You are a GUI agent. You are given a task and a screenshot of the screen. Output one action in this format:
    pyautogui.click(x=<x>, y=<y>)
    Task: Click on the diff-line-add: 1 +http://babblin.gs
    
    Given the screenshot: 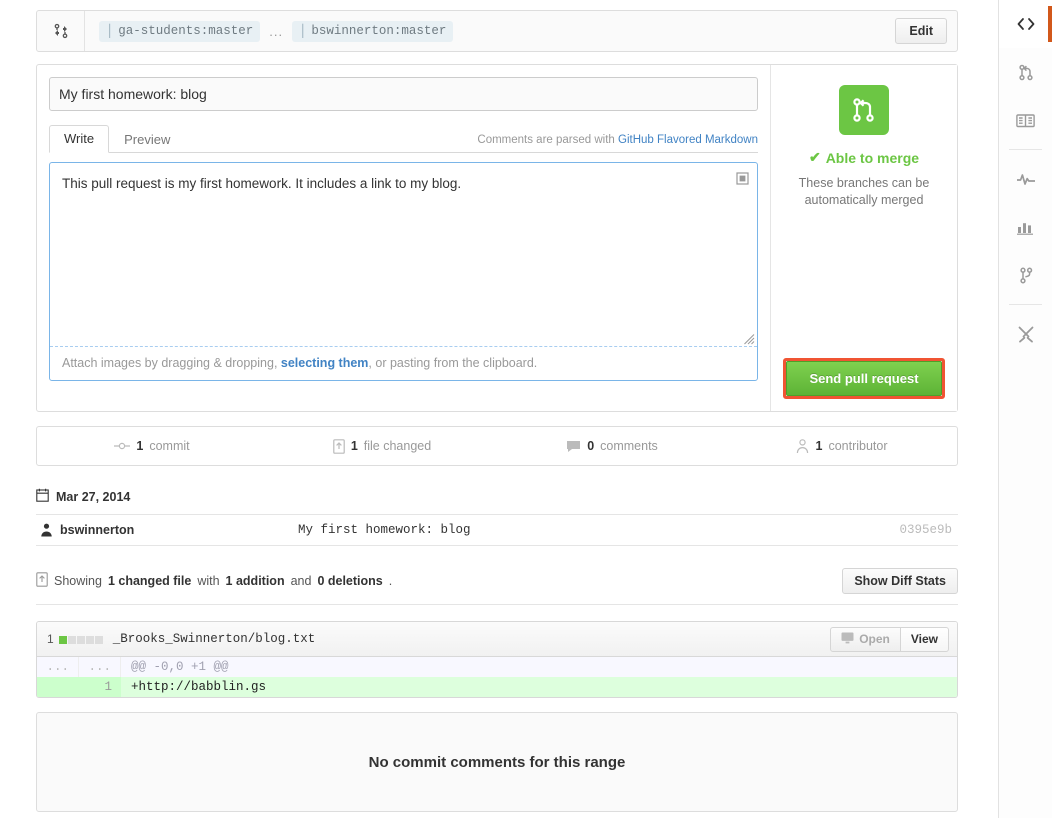 What is the action you would take?
    pyautogui.click(x=497, y=687)
    